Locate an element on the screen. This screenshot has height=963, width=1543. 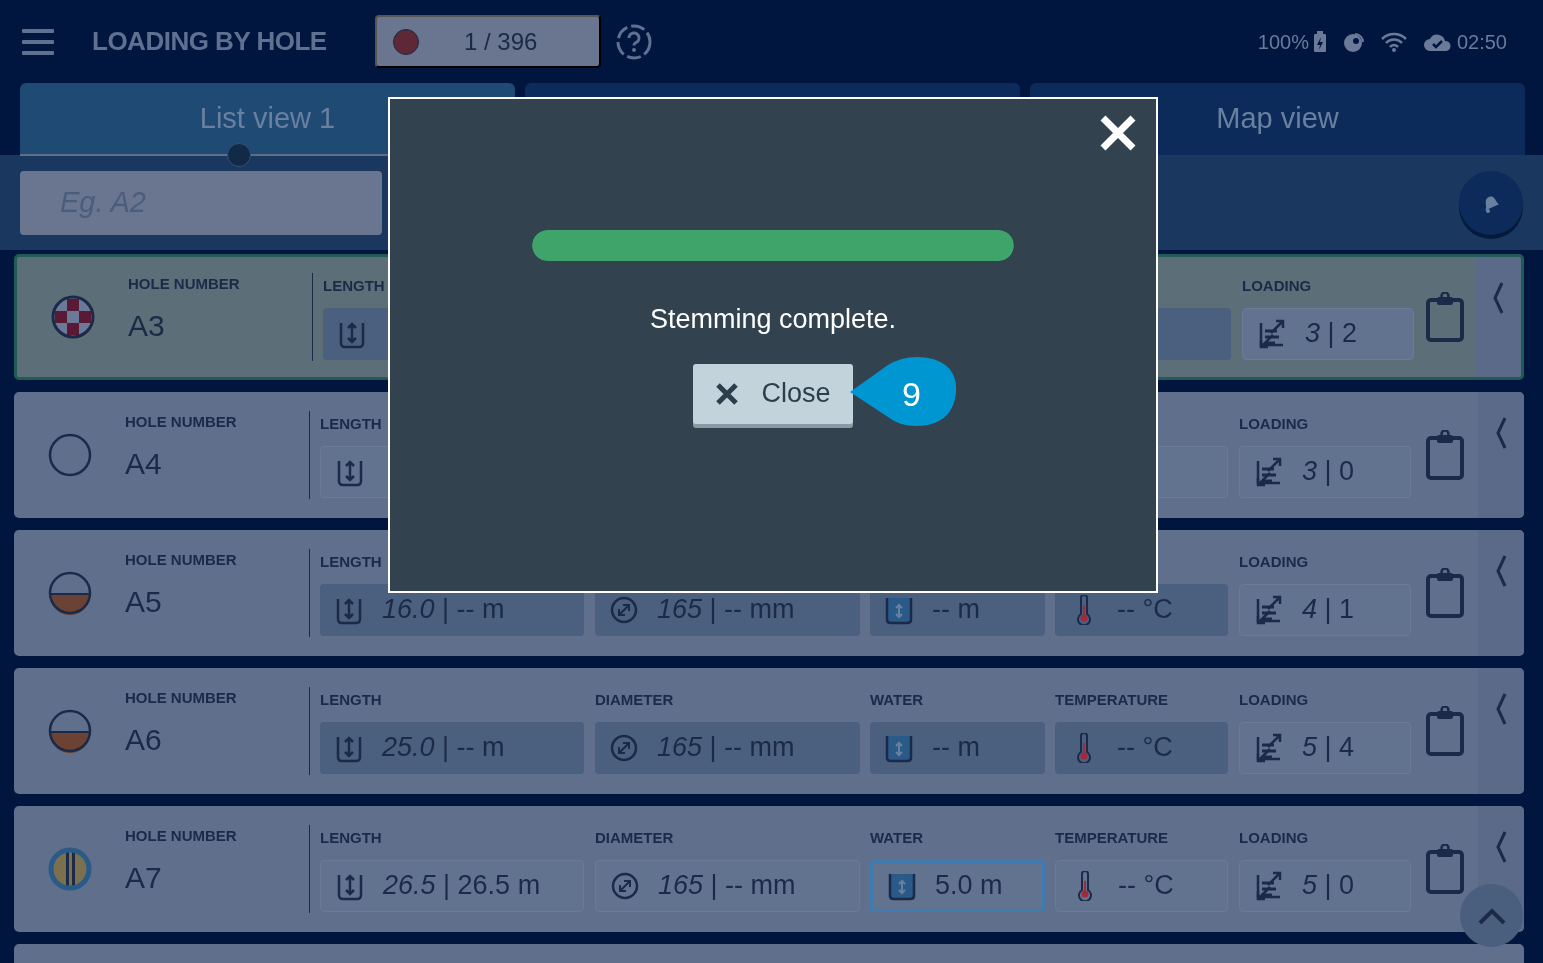
loading-field: 5 | 0 is located at coordinates (1325, 885).